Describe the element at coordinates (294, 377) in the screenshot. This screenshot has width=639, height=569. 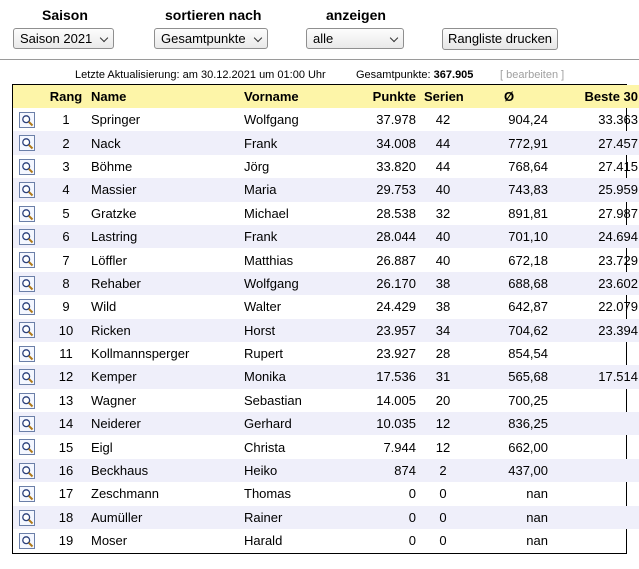
I see `cell-vorname: Monika` at that location.